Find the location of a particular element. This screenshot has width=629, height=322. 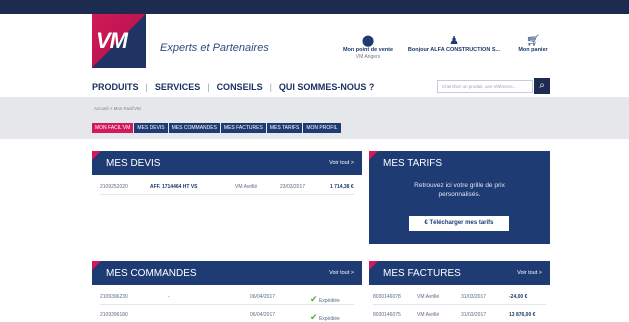

download-tarifs-button: € Télécharger mes tarifs is located at coordinates (459, 223).